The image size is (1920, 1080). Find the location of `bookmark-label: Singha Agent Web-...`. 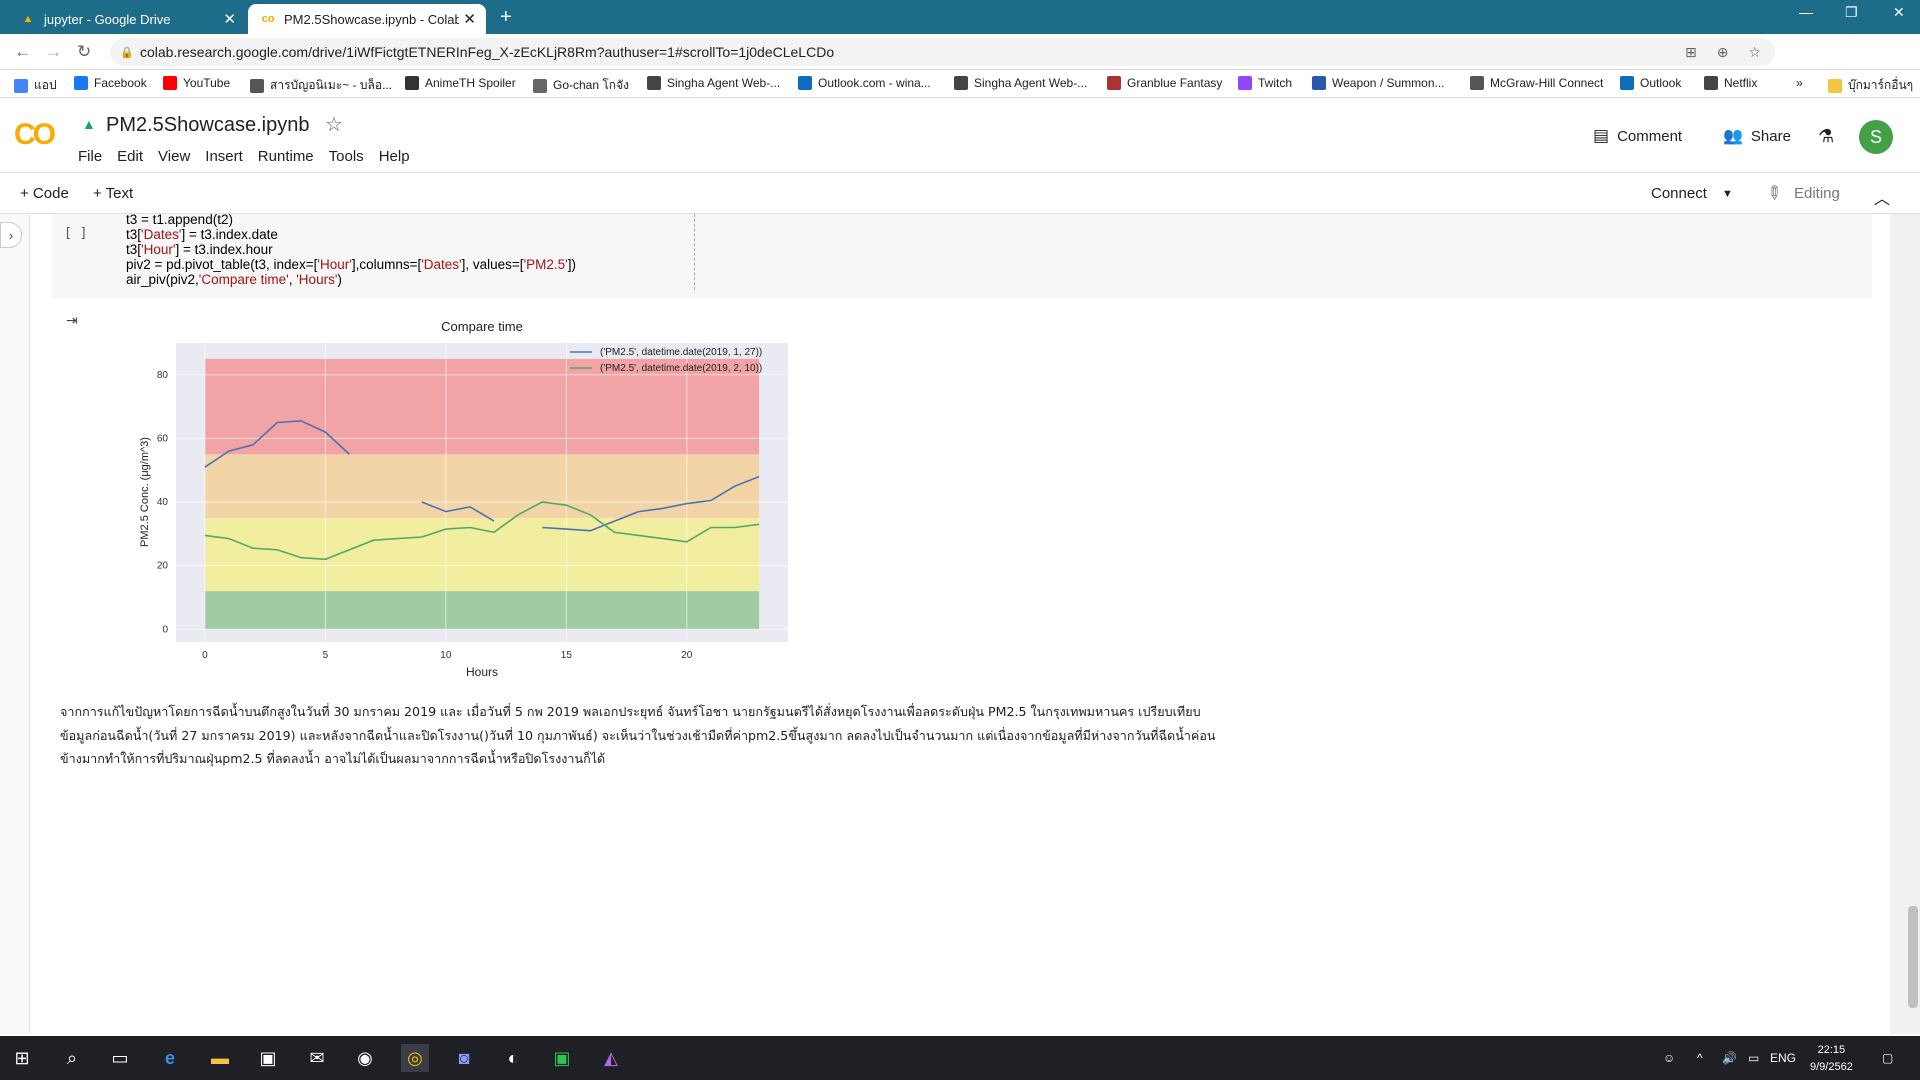

bookmark-label: Singha Agent Web-... is located at coordinates (724, 83).